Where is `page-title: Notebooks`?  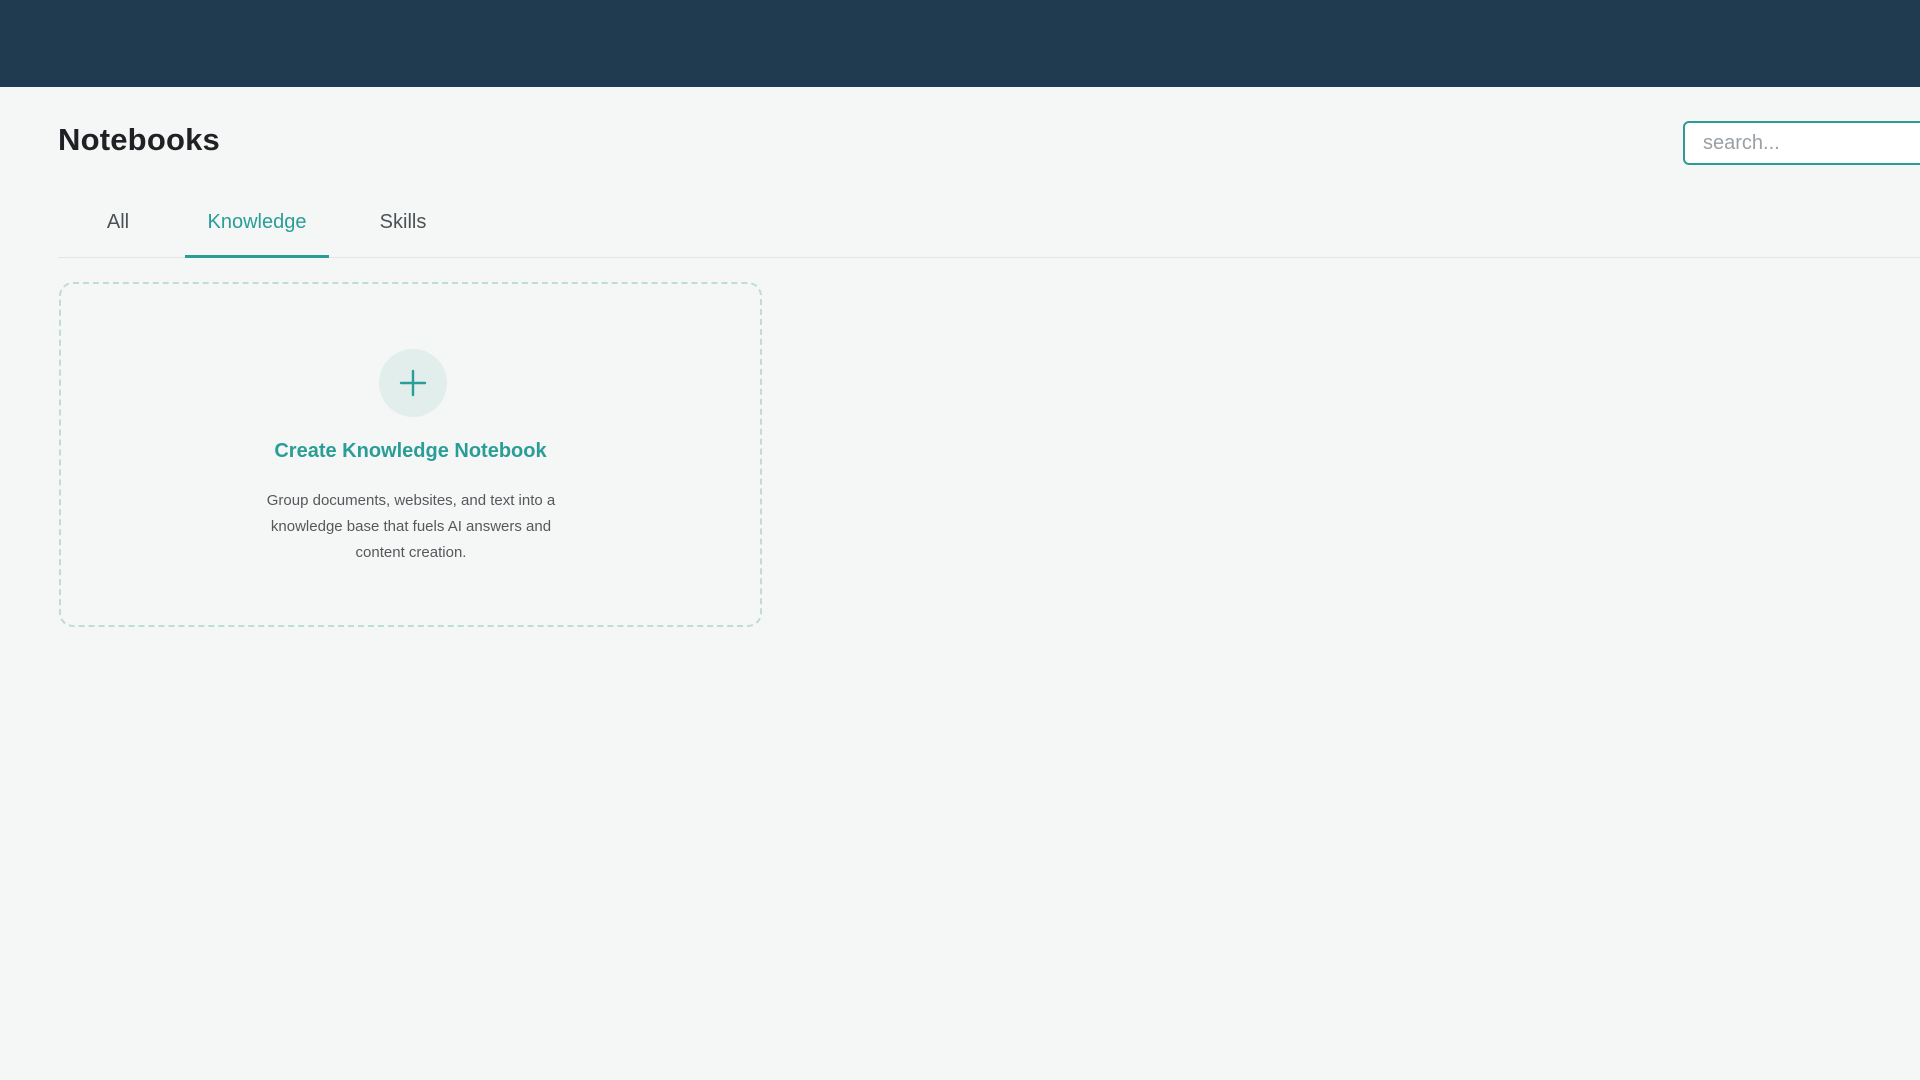
page-title: Notebooks is located at coordinates (139, 139).